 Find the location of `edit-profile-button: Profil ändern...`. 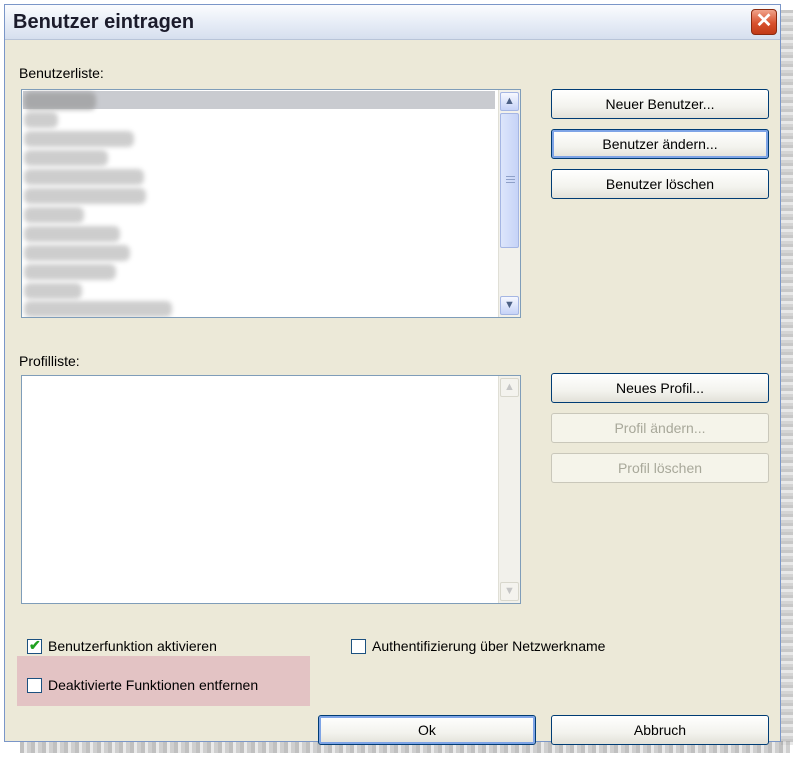

edit-profile-button: Profil ändern... is located at coordinates (660, 428).